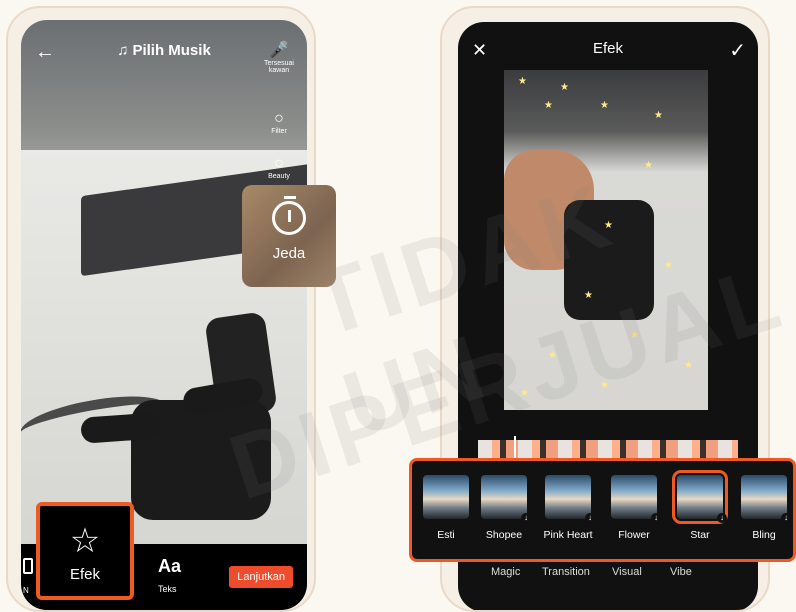 The height and width of the screenshot is (612, 796). I want to click on earbud-left, so click(121, 428).